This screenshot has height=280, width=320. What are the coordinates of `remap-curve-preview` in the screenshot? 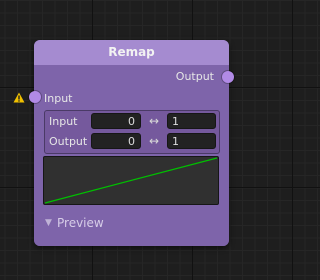 It's located at (131, 180).